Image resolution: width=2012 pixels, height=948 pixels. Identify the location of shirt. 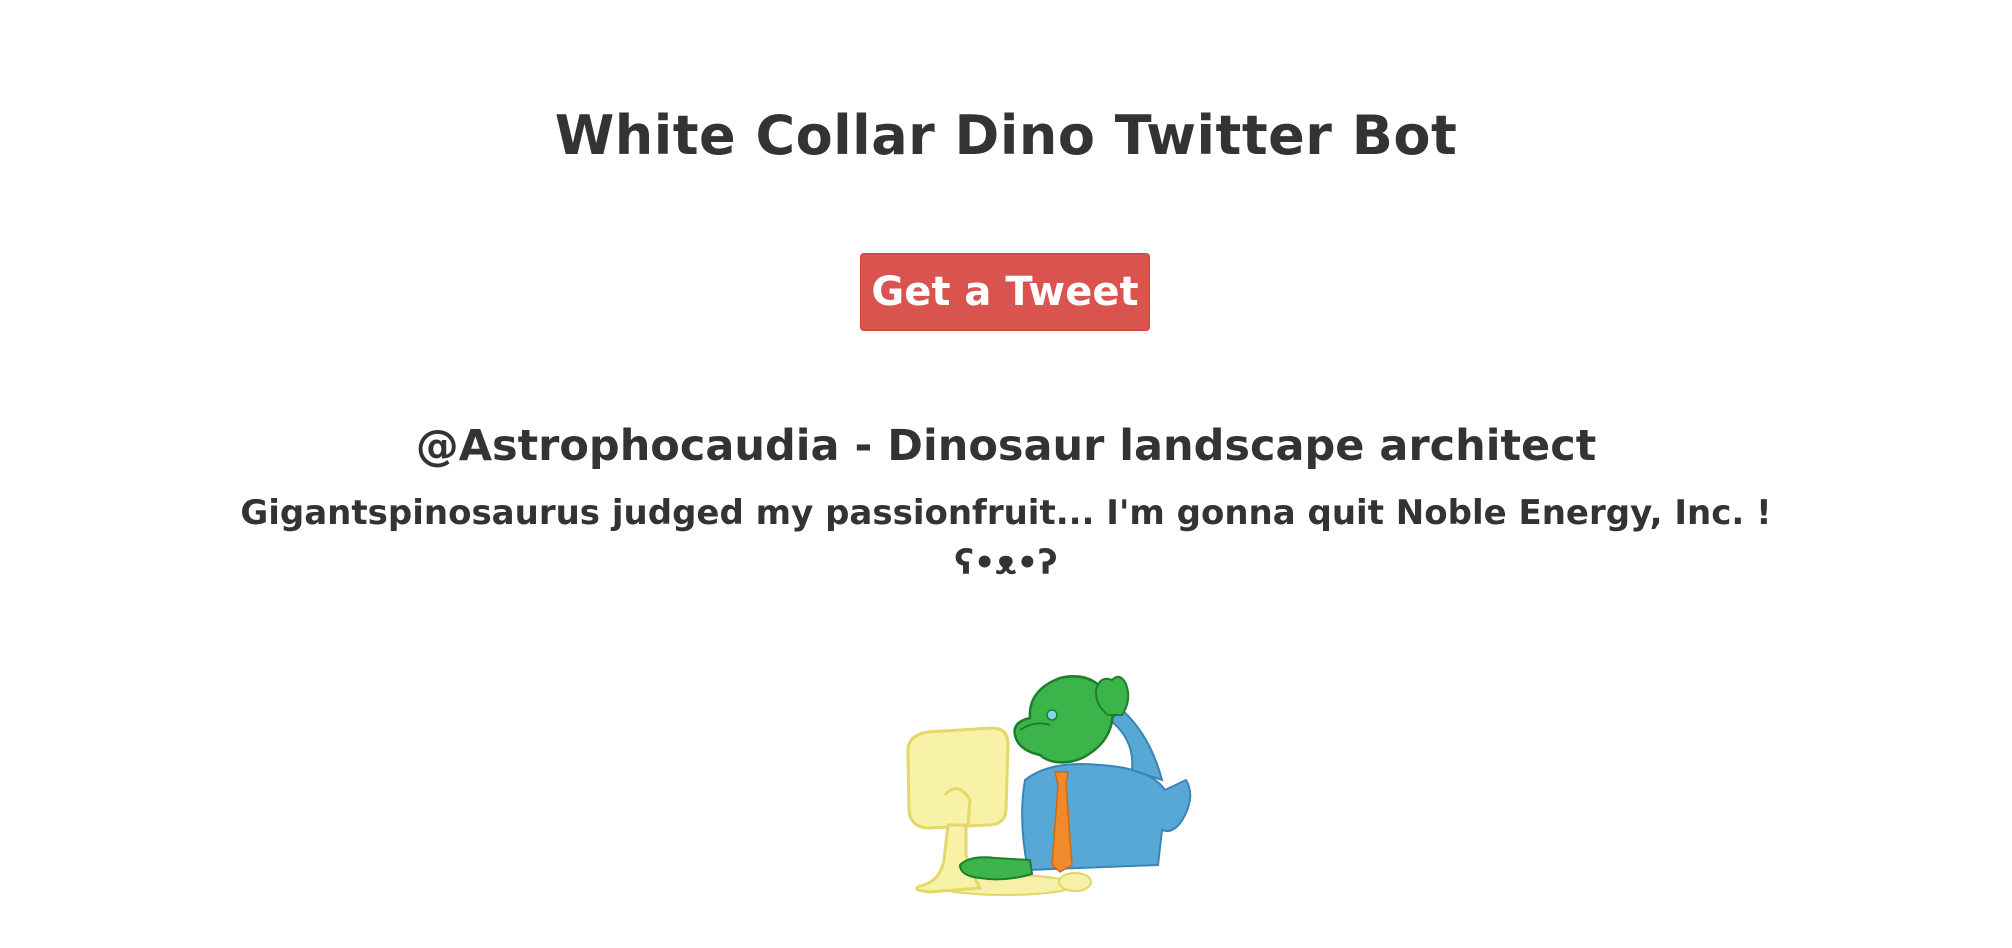
(1106, 817).